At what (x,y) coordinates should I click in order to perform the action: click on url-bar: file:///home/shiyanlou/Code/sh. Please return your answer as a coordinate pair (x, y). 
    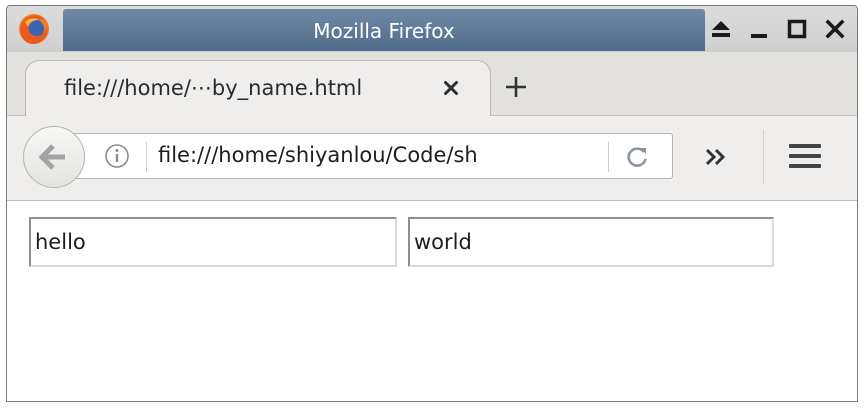
    Looking at the image, I should click on (367, 156).